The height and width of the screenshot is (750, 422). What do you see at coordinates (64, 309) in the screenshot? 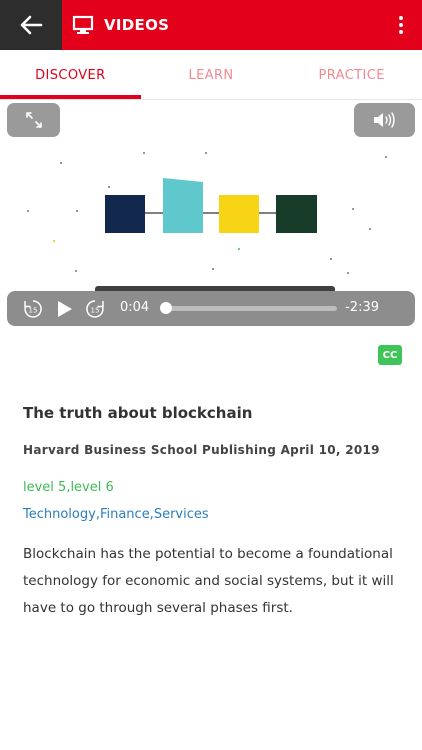
I see `play-icon` at bounding box center [64, 309].